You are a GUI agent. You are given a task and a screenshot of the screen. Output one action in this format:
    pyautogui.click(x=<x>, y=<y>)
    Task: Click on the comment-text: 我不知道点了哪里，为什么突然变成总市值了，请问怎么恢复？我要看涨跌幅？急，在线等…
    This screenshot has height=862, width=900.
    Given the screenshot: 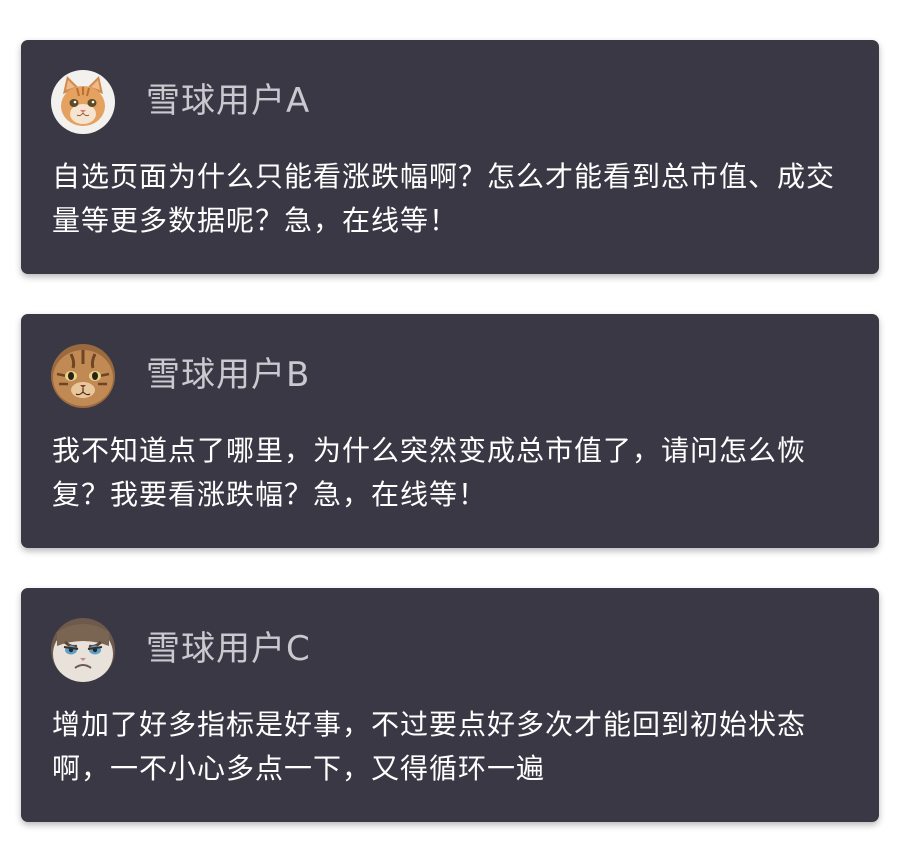 What is the action you would take?
    pyautogui.click(x=429, y=472)
    